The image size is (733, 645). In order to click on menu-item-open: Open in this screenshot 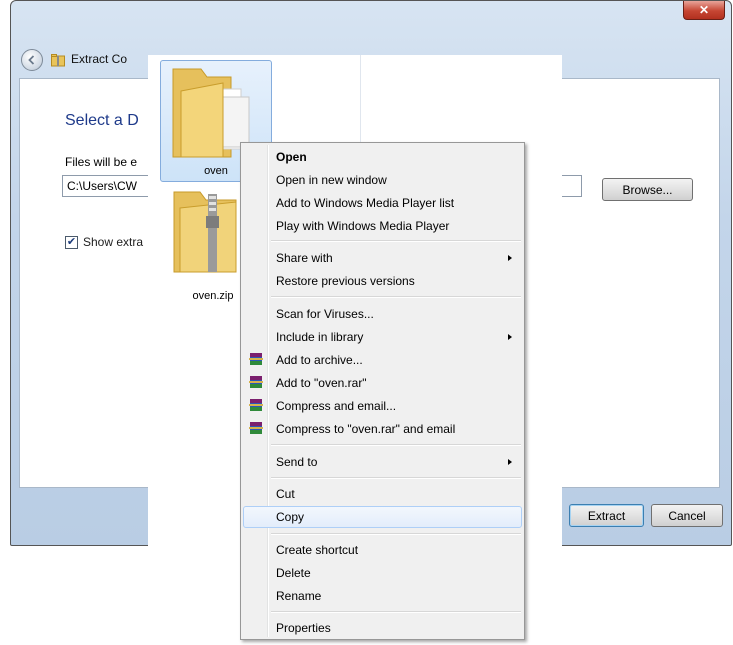, I will do `click(382, 157)`.